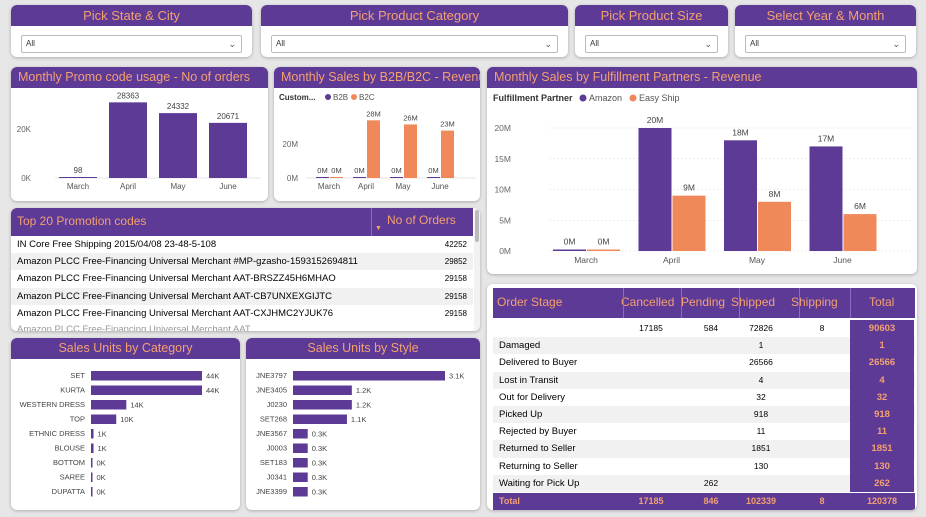  I want to click on column-header-cancelled: Cancelled, so click(647, 302).